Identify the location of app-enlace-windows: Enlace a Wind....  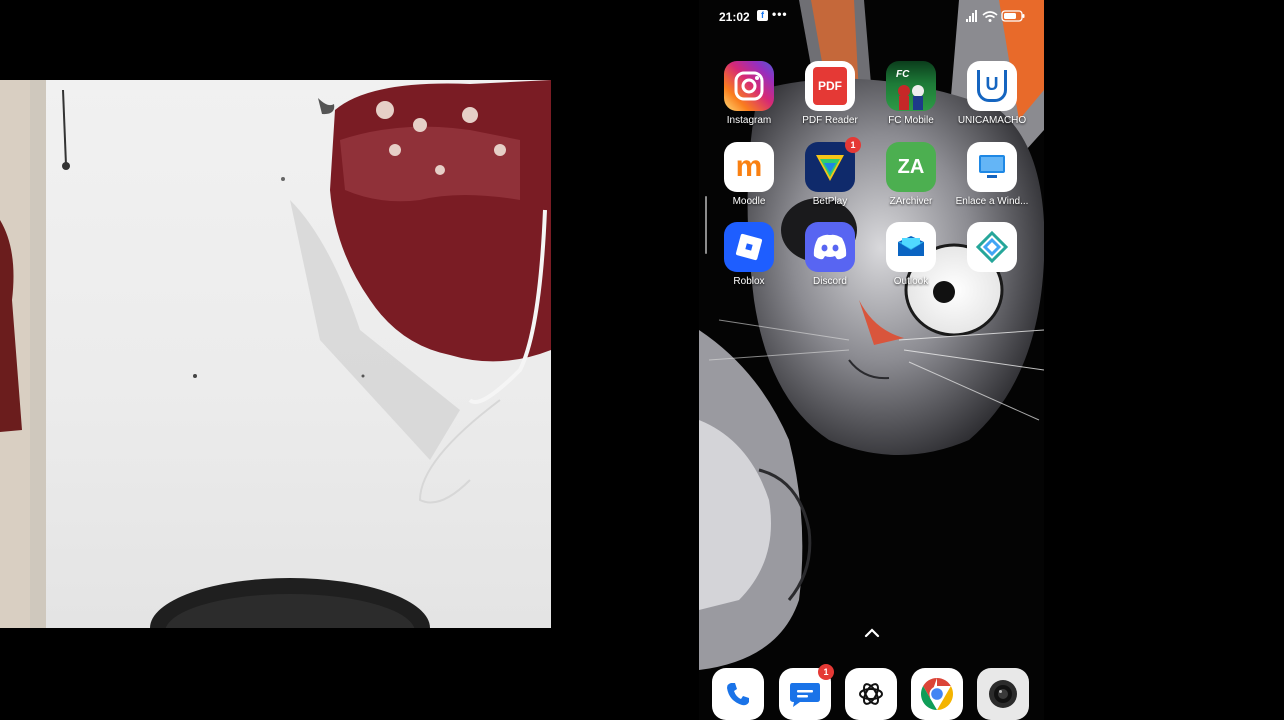
(992, 182).